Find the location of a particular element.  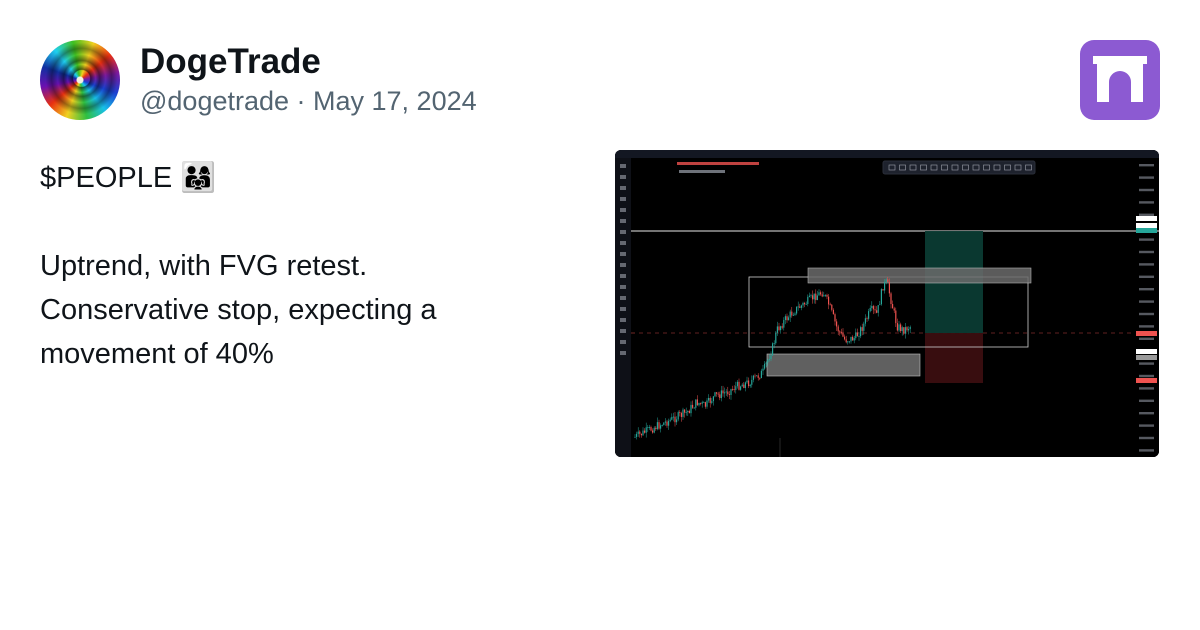

display-name: DogeTrade is located at coordinates (230, 62).